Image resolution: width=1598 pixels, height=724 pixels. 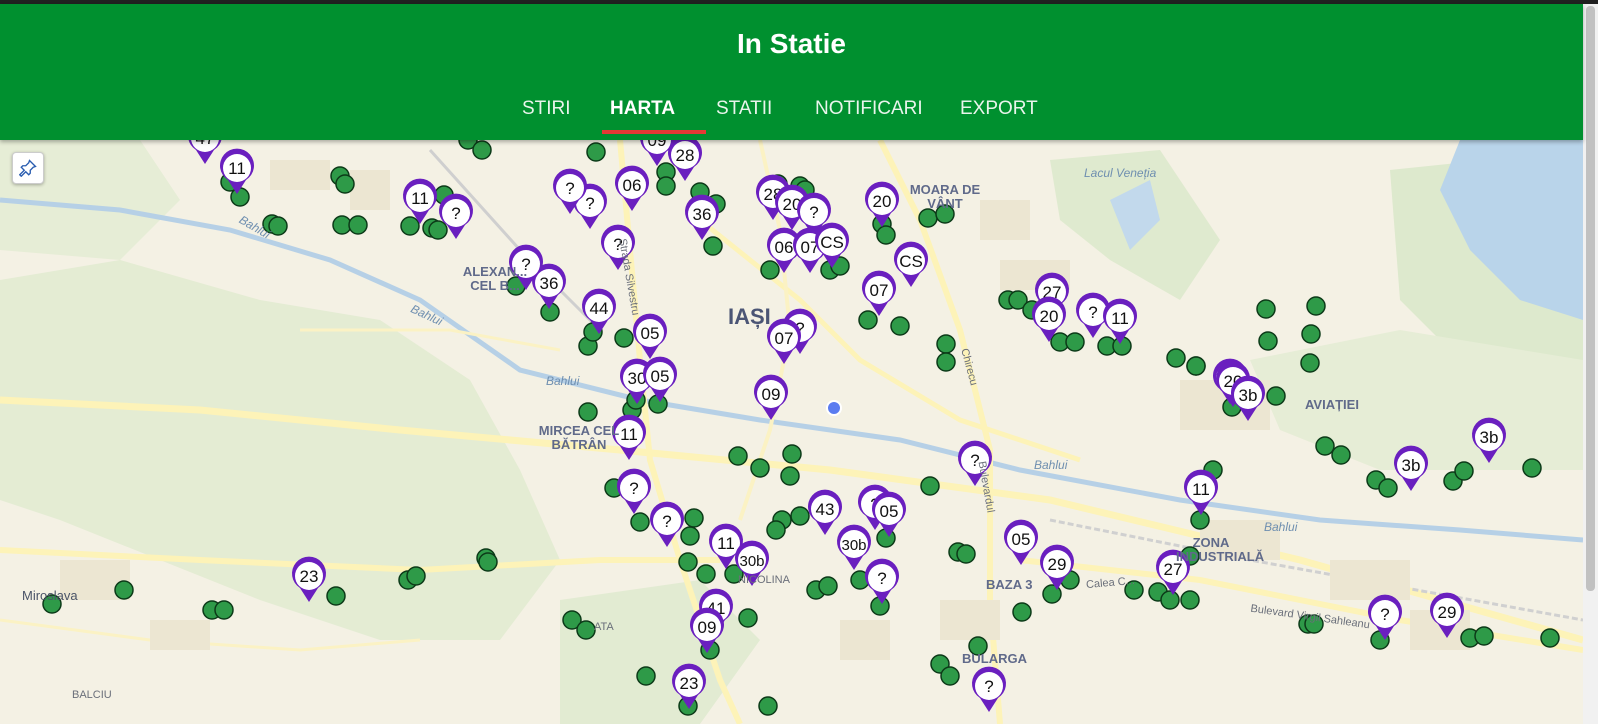 I want to click on route-marker-label: 05, so click(x=650, y=333).